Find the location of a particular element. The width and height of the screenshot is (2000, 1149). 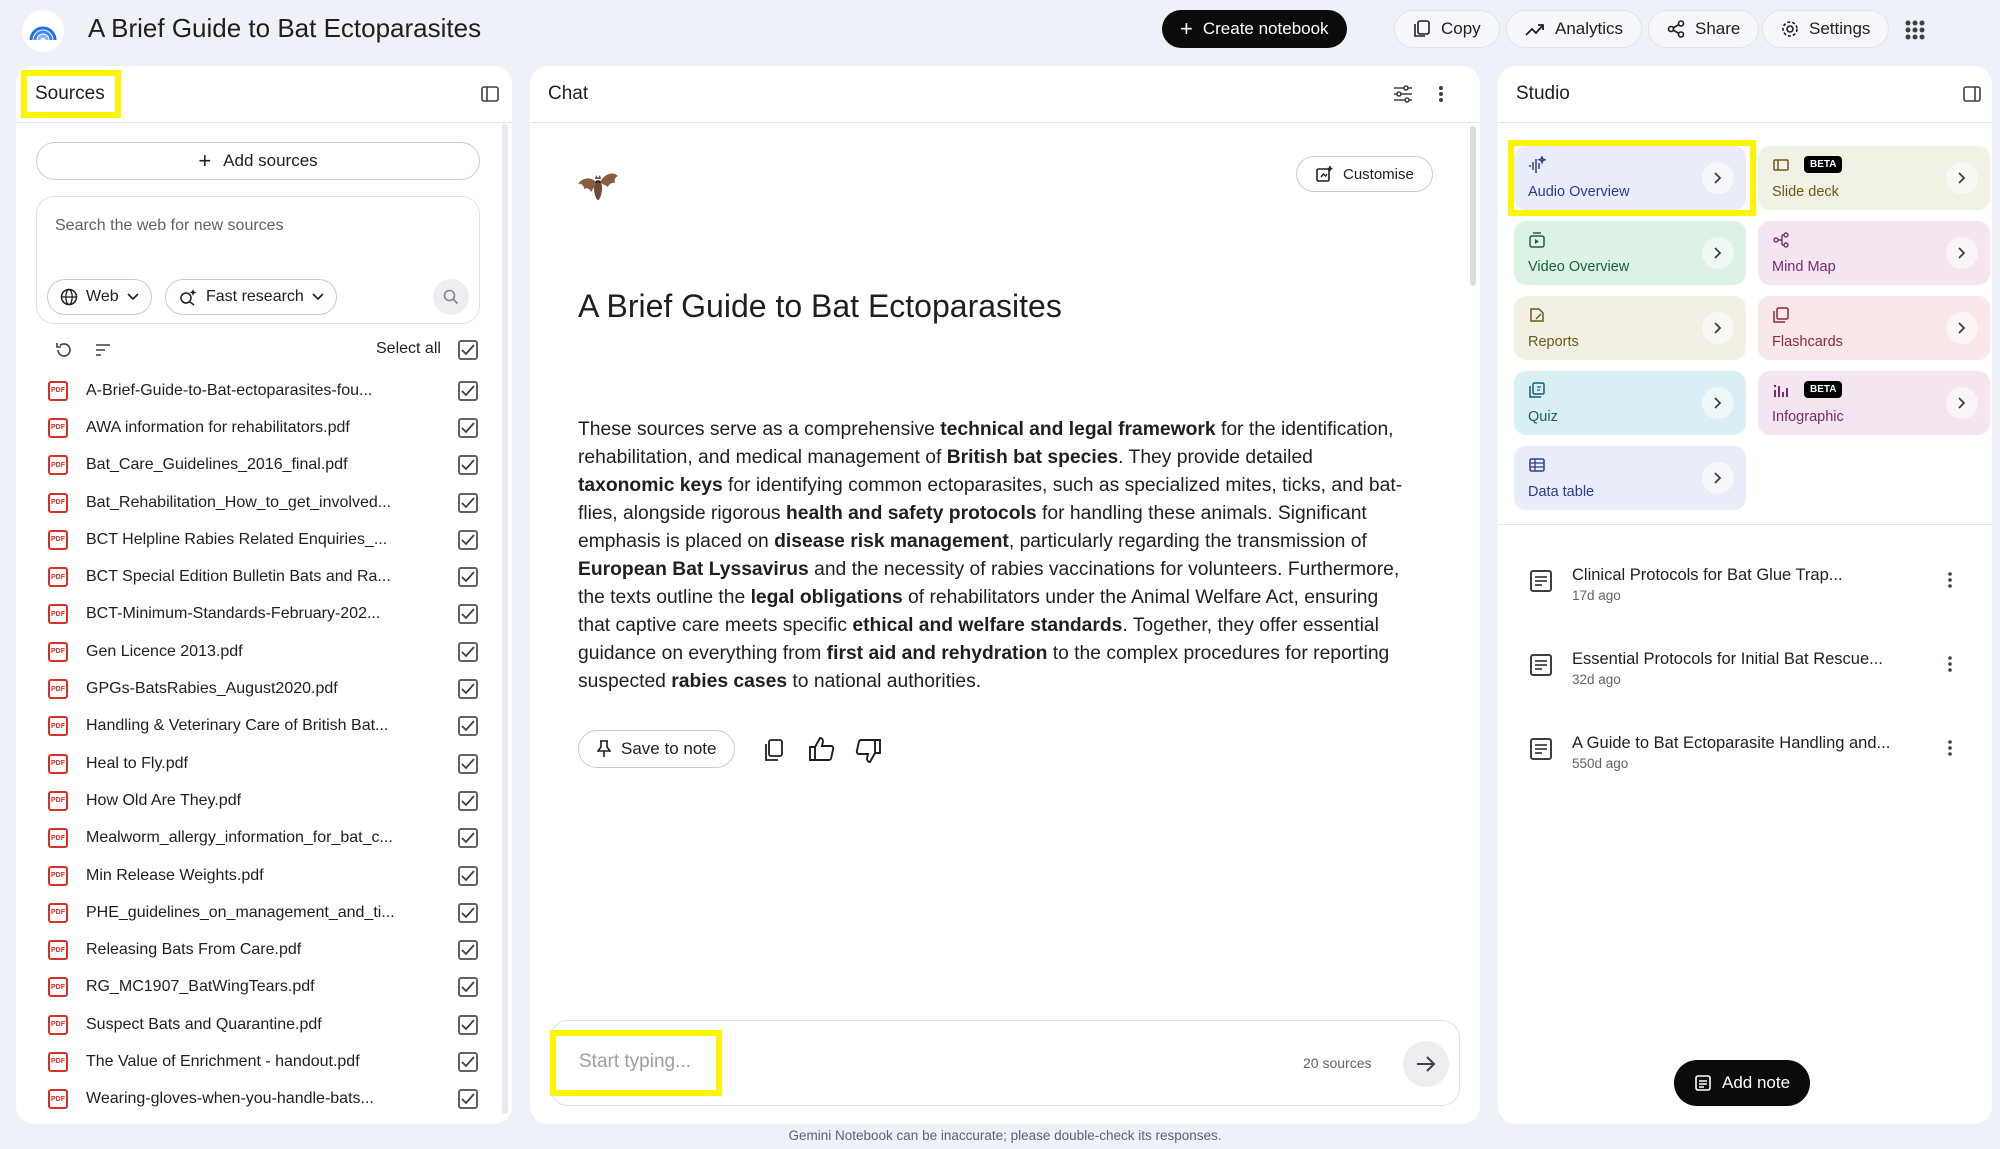

studio-tile-quiz: Quiz is located at coordinates (1630, 403).